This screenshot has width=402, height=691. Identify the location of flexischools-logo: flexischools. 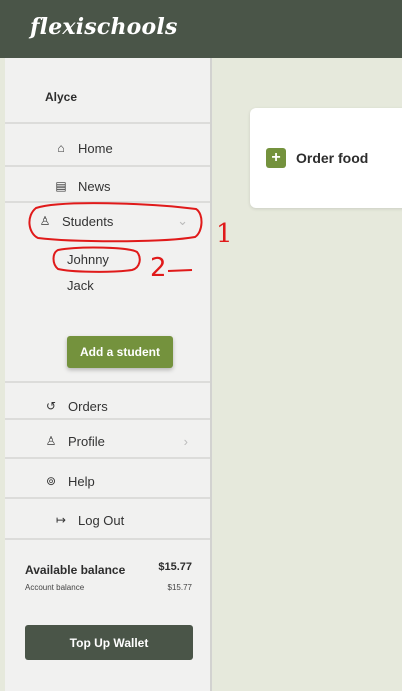
(104, 27).